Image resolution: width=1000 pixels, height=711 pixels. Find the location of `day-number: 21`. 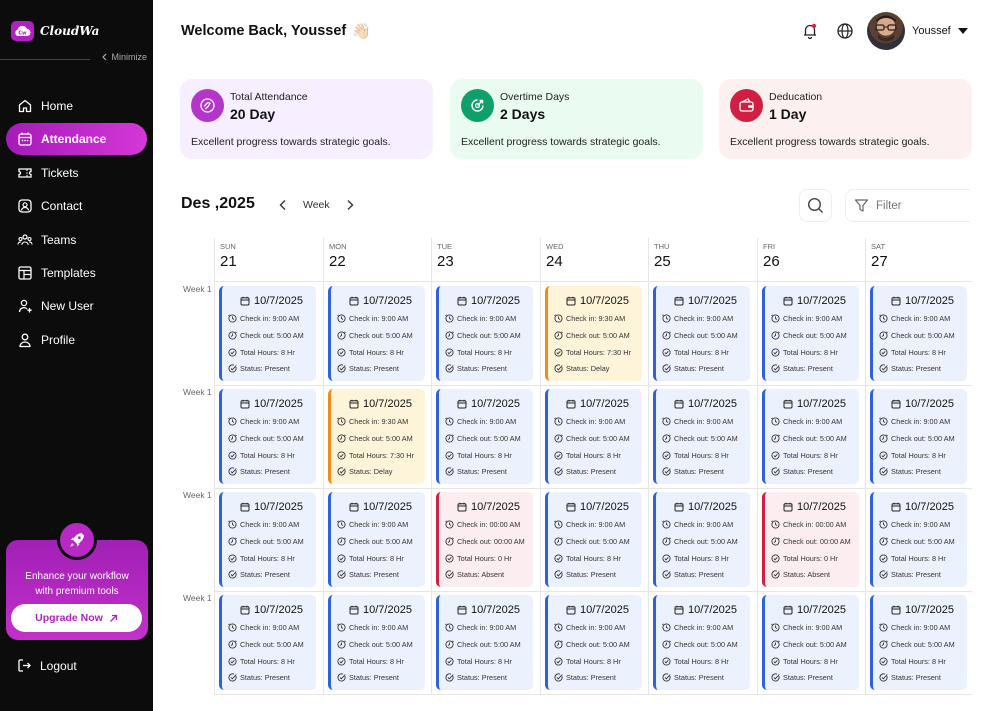

day-number: 21 is located at coordinates (228, 261).